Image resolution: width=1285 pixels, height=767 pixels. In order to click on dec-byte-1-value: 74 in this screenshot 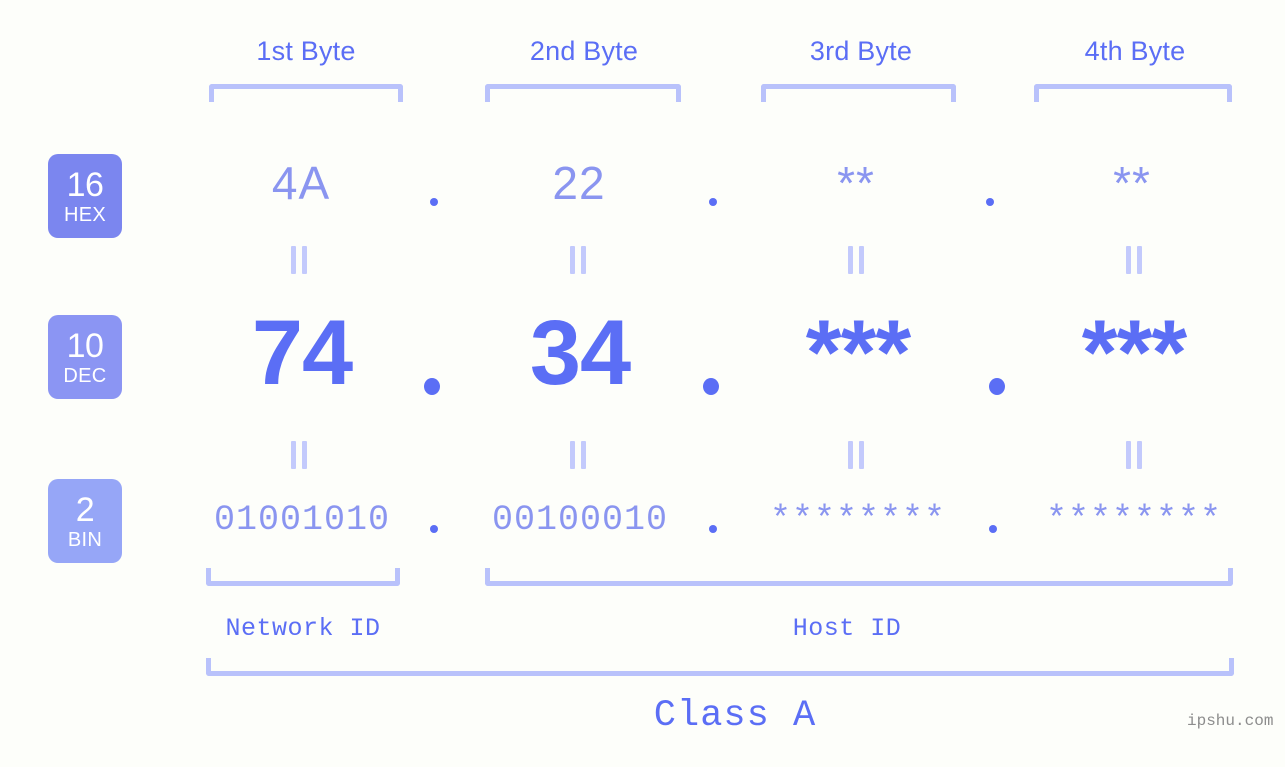, I will do `click(302, 353)`.